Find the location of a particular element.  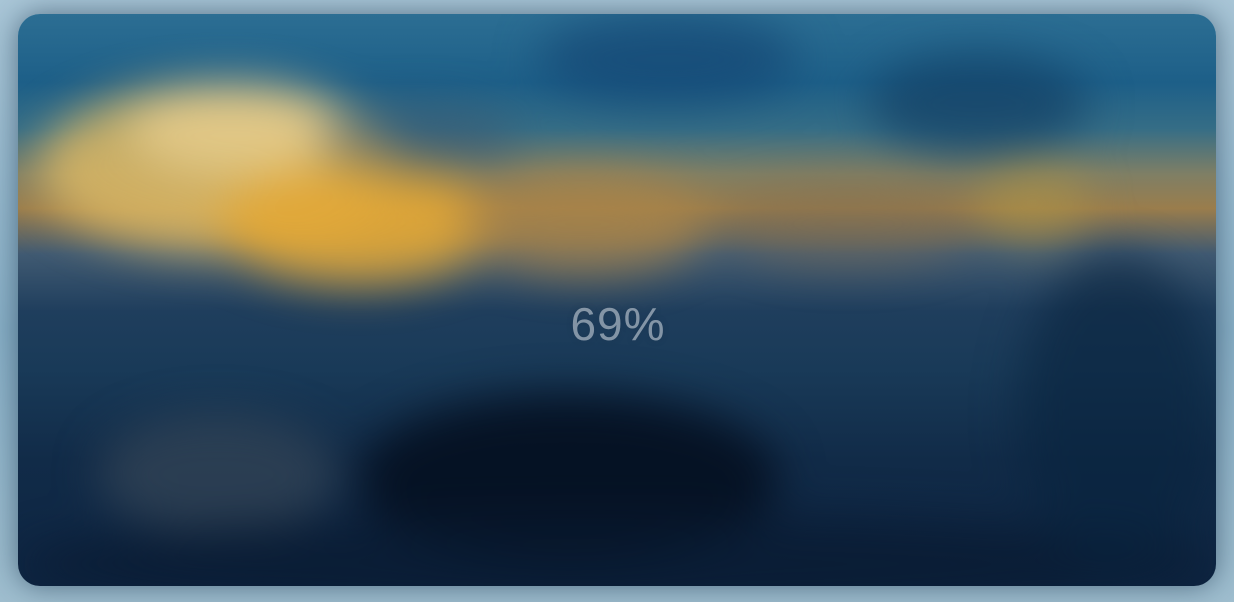

loading-progress-text: 69% is located at coordinates (618, 324).